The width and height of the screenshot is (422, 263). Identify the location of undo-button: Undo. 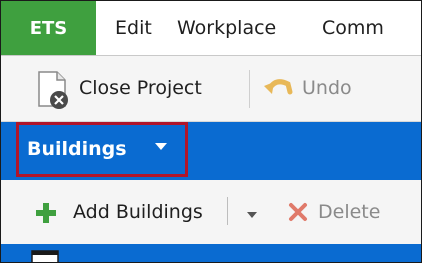
(326, 88).